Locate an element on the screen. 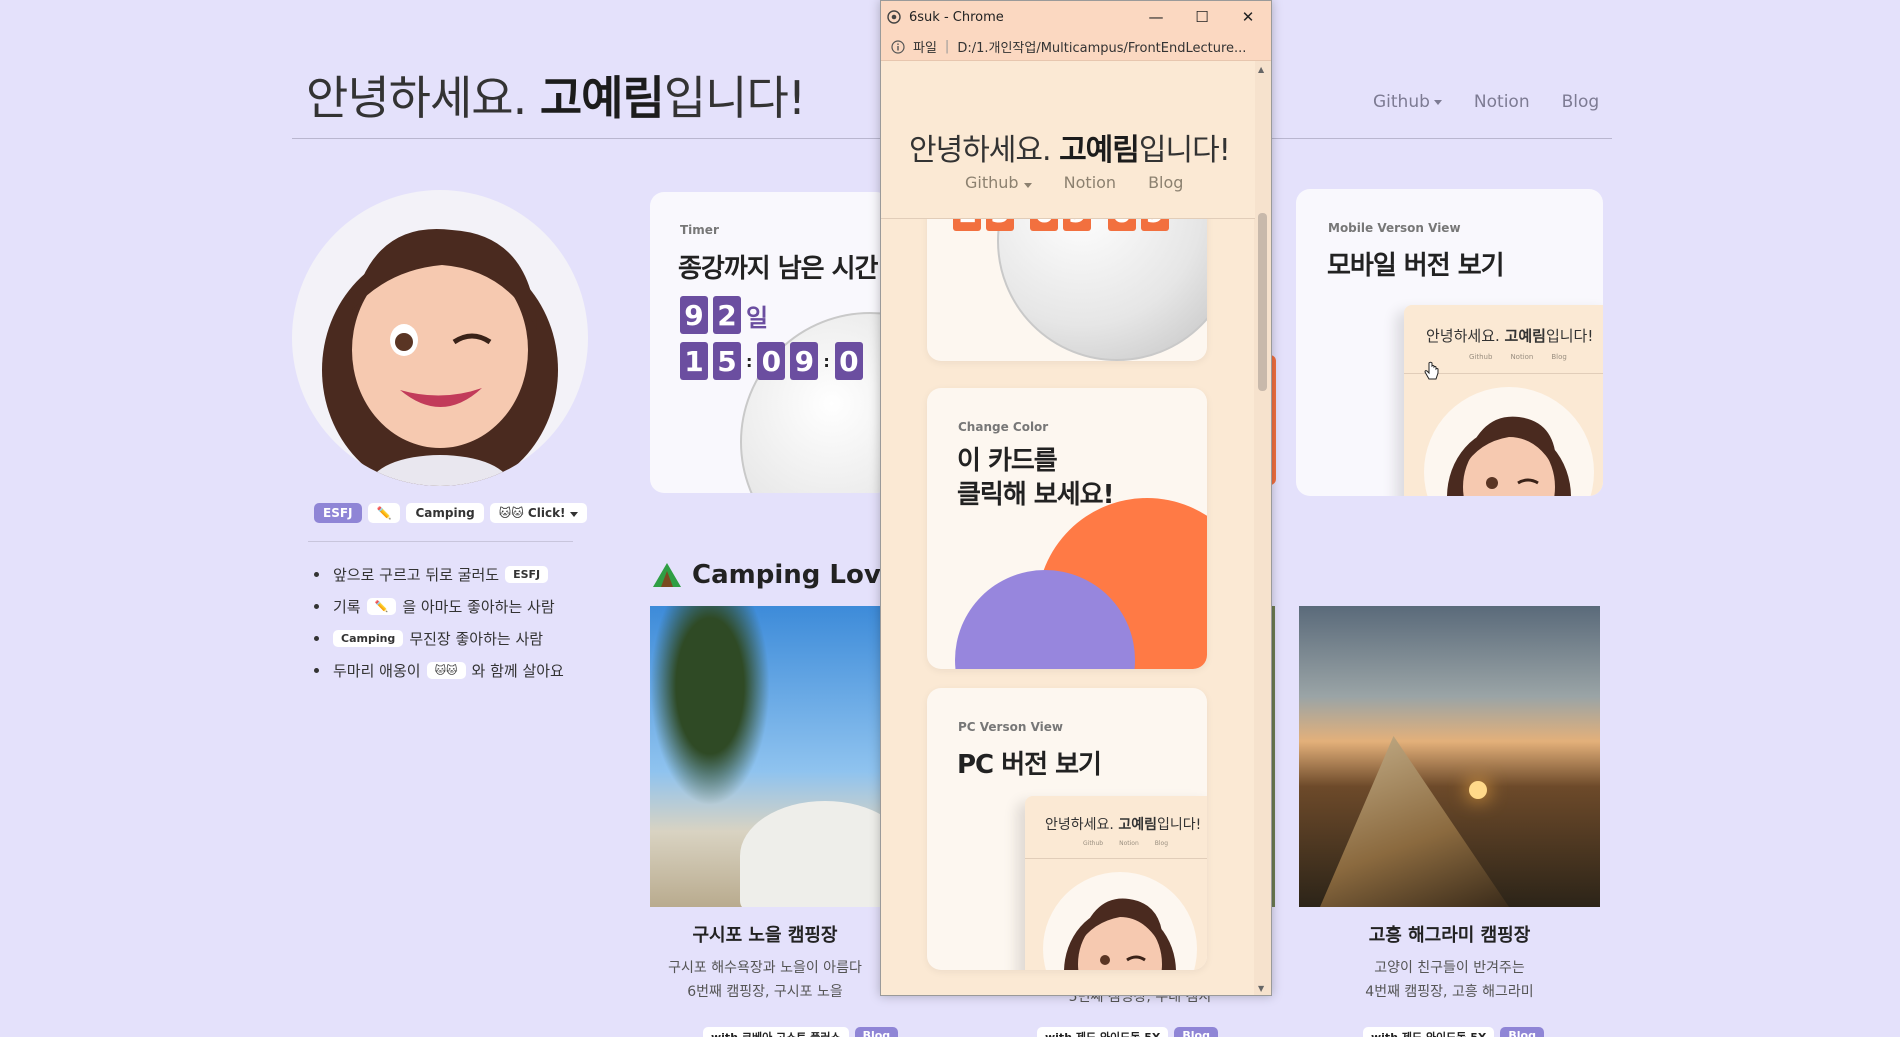 Image resolution: width=1900 pixels, height=1037 pixels. profile-divider is located at coordinates (440, 541).